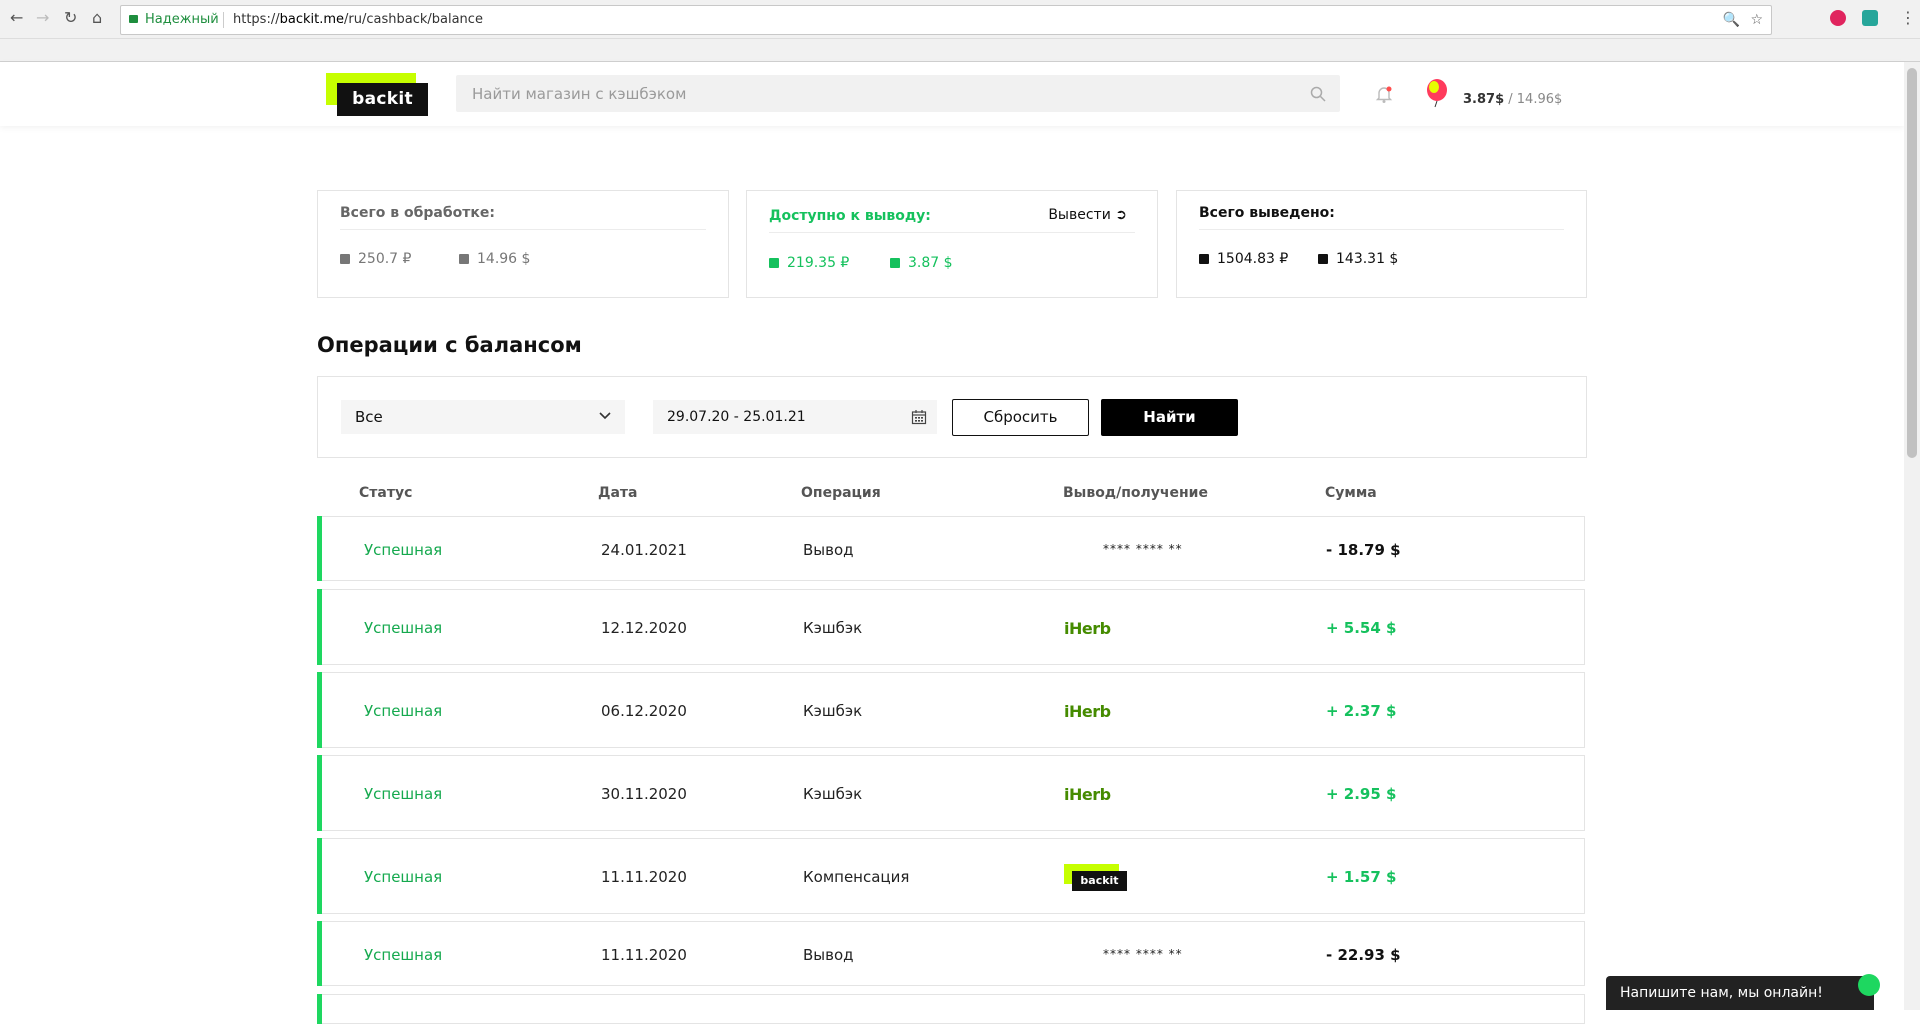  I want to click on column-header-status: Статус, so click(386, 493).